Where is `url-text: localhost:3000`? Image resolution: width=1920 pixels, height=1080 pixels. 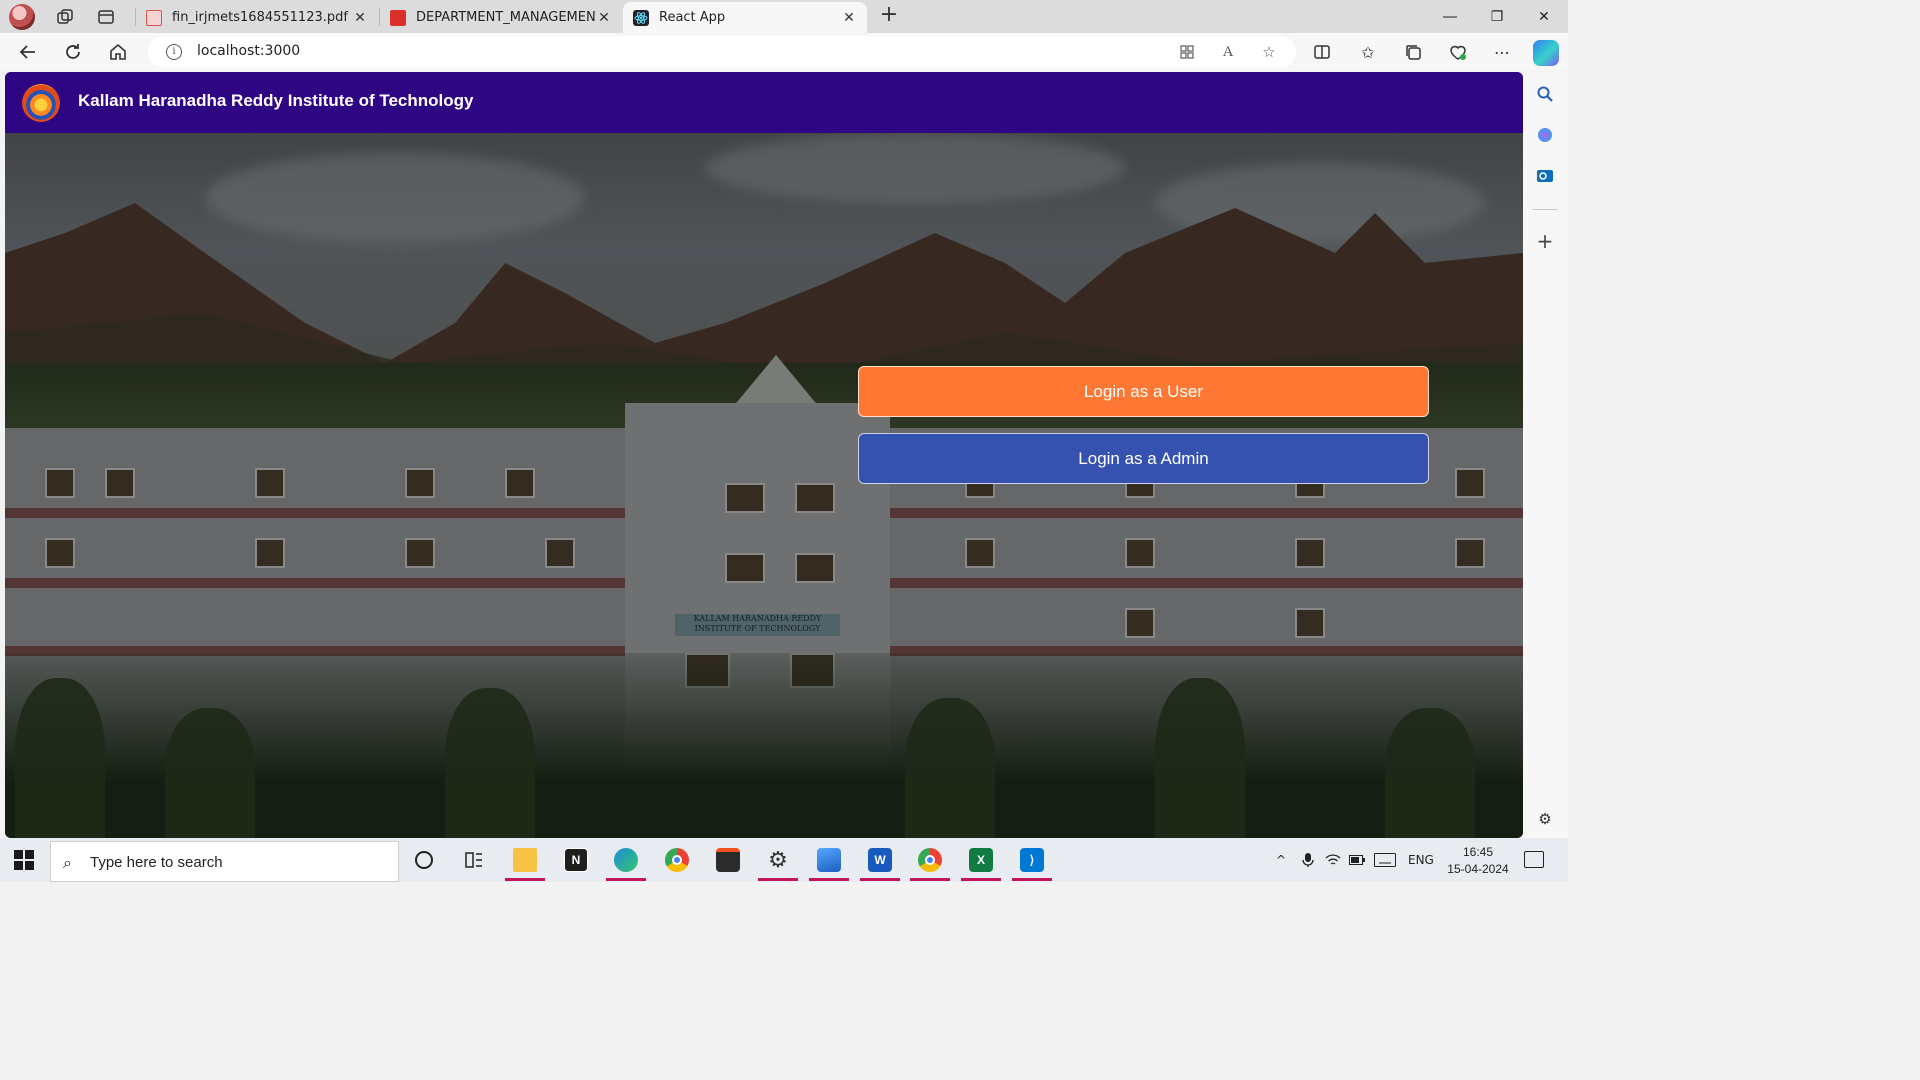 url-text: localhost:3000 is located at coordinates (248, 51).